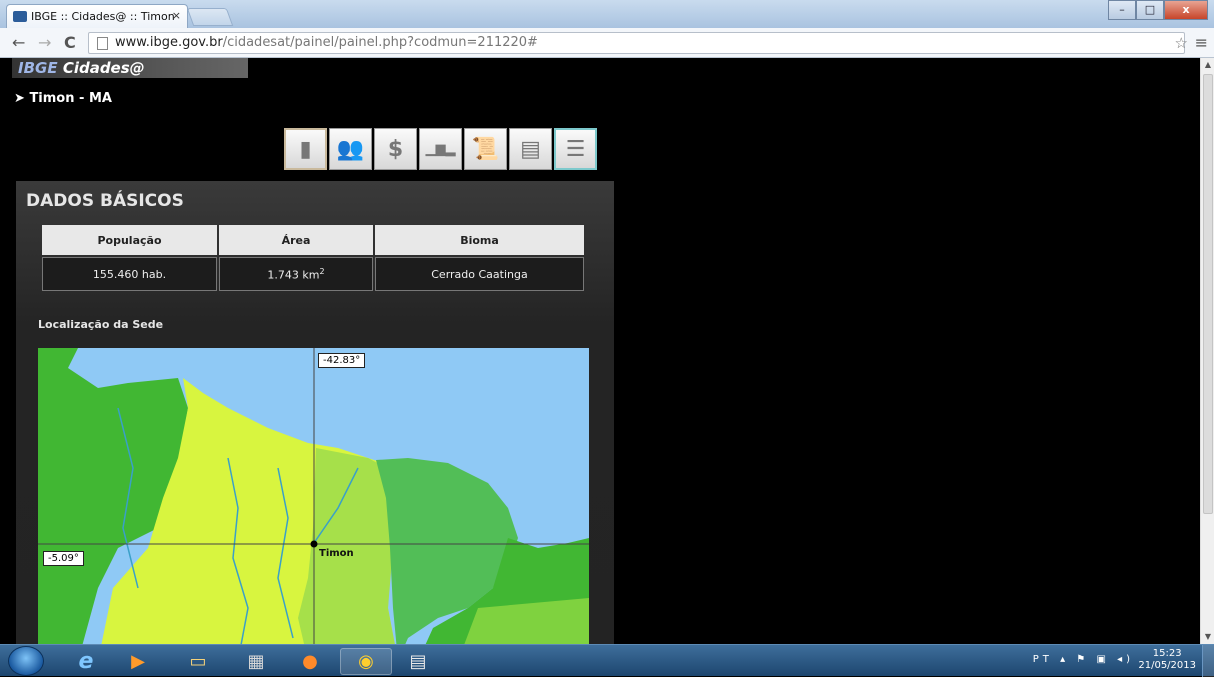 This screenshot has height=677, width=1214. Describe the element at coordinates (1208, 294) in the screenshot. I see `scroll-thumb` at that location.